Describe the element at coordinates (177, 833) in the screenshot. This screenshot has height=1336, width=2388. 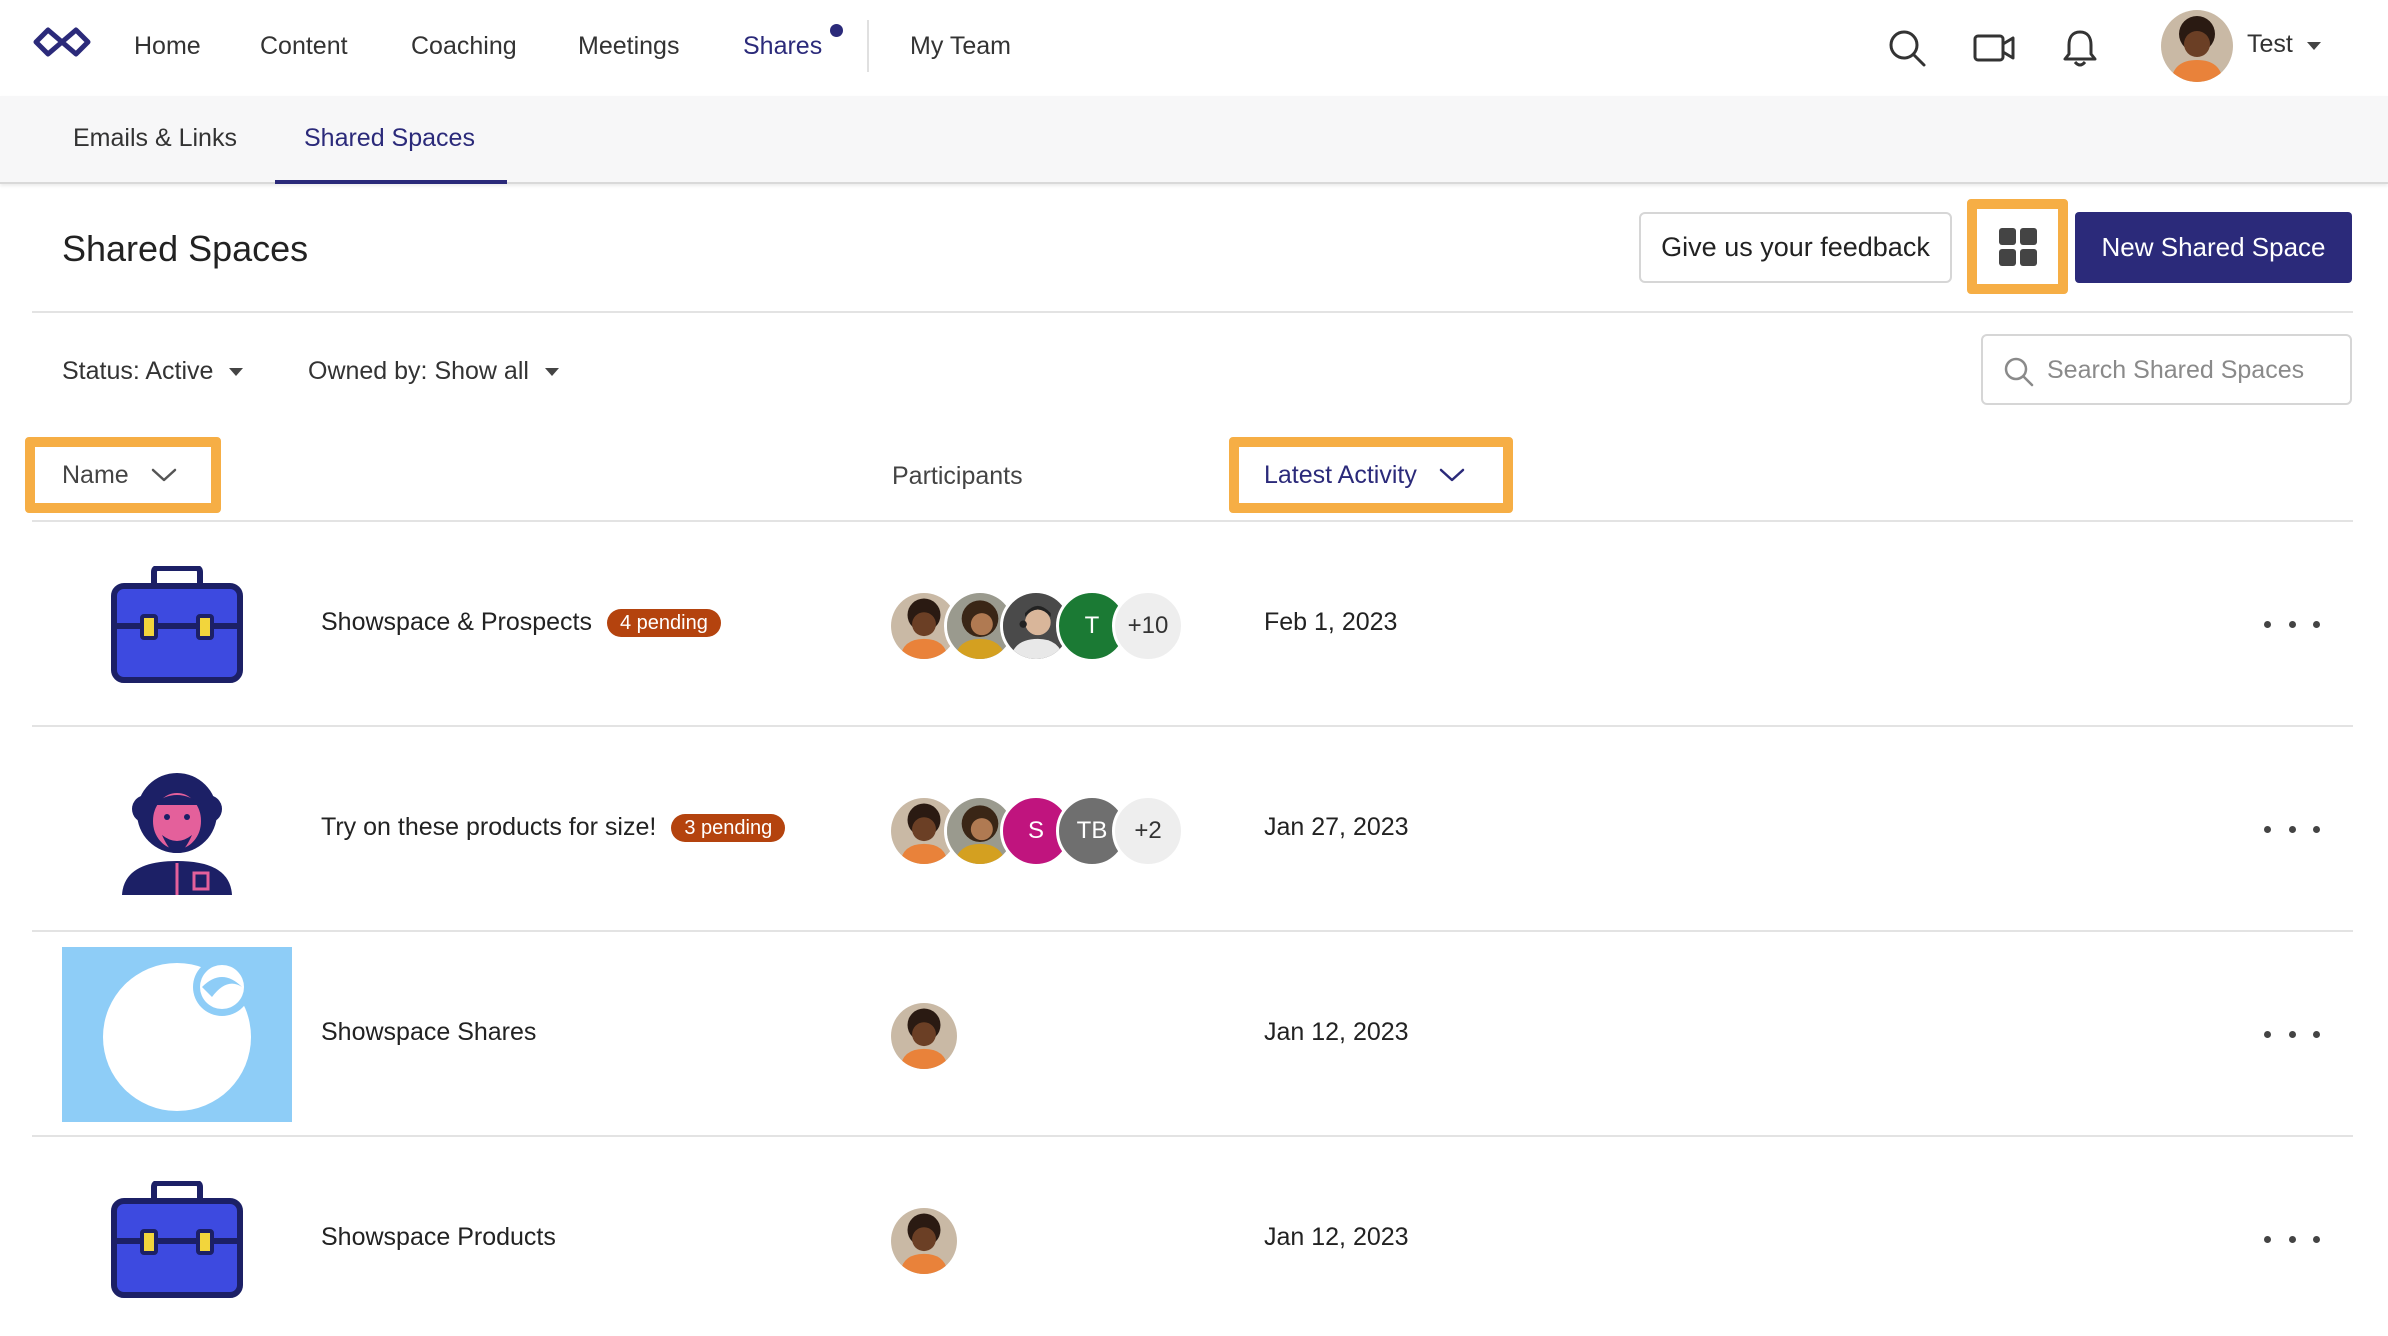
I see `person-illustration-icon` at that location.